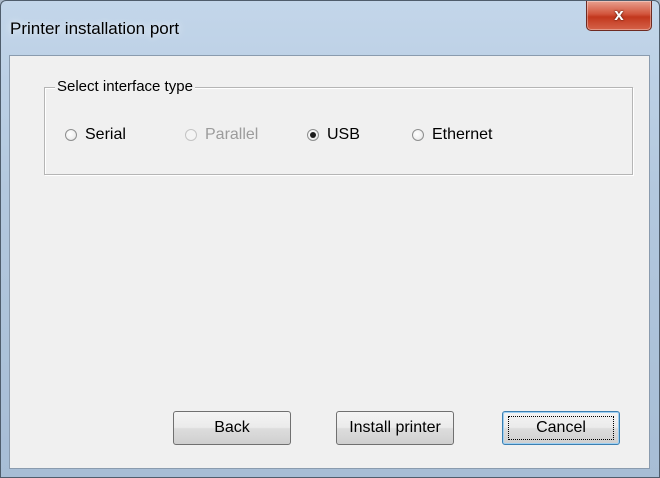 This screenshot has height=478, width=660. I want to click on radio-ethernet: Ethernet, so click(452, 135).